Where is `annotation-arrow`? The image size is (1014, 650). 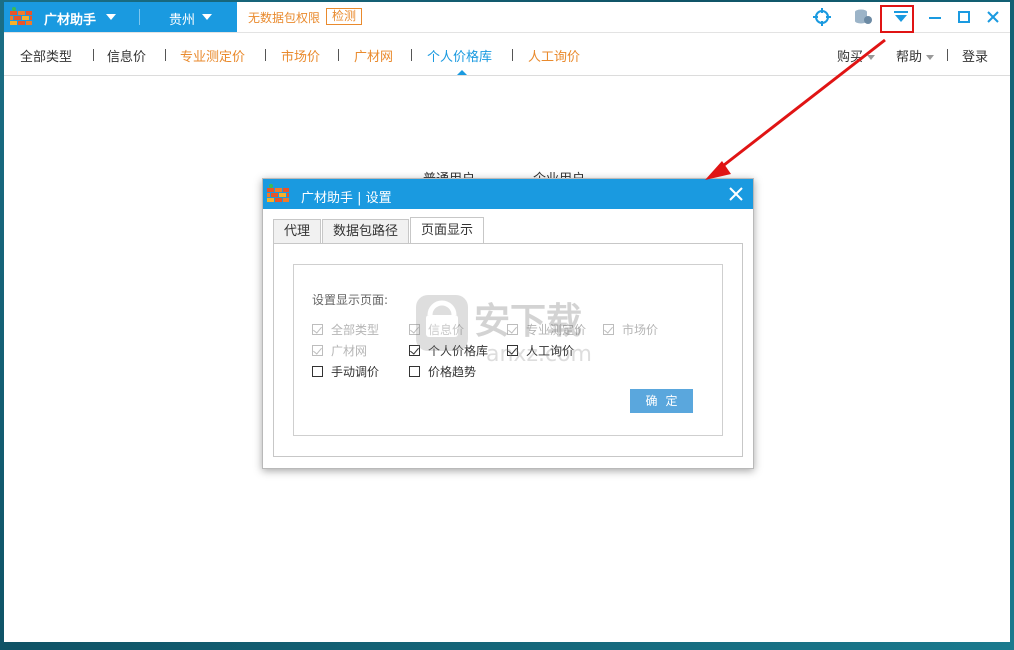 annotation-arrow is located at coordinates (795, 109).